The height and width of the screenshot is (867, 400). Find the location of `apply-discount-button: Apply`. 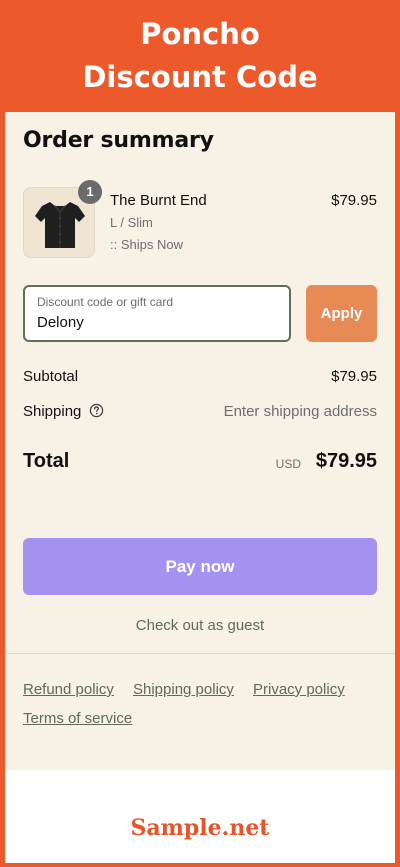

apply-discount-button: Apply is located at coordinates (341, 313).